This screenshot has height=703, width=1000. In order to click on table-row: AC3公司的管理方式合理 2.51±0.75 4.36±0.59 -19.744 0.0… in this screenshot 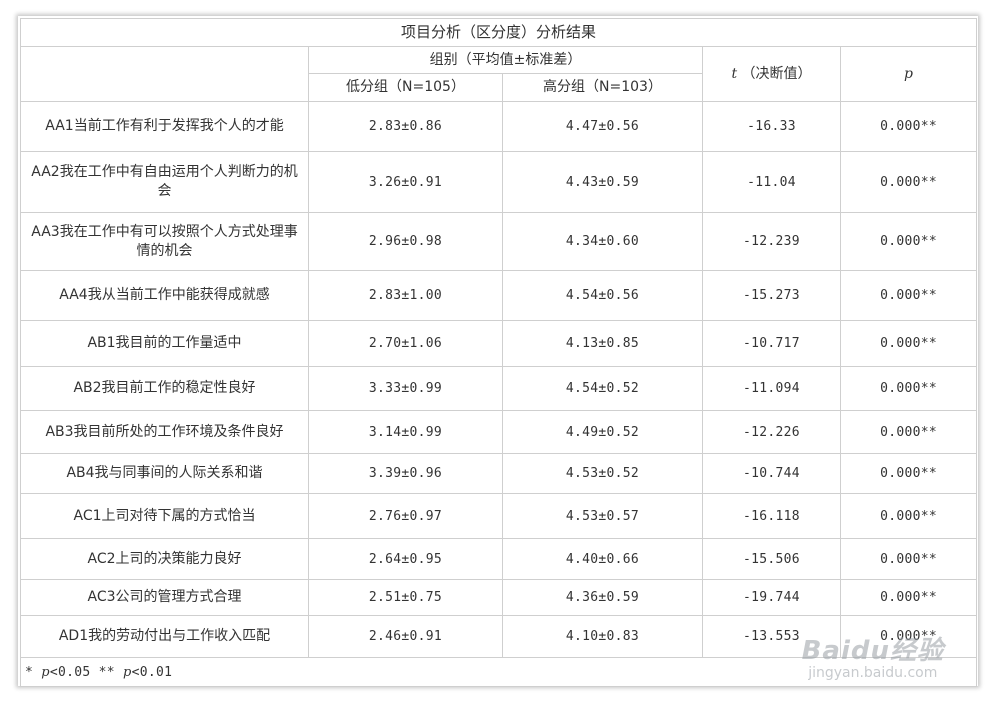, I will do `click(499, 597)`.